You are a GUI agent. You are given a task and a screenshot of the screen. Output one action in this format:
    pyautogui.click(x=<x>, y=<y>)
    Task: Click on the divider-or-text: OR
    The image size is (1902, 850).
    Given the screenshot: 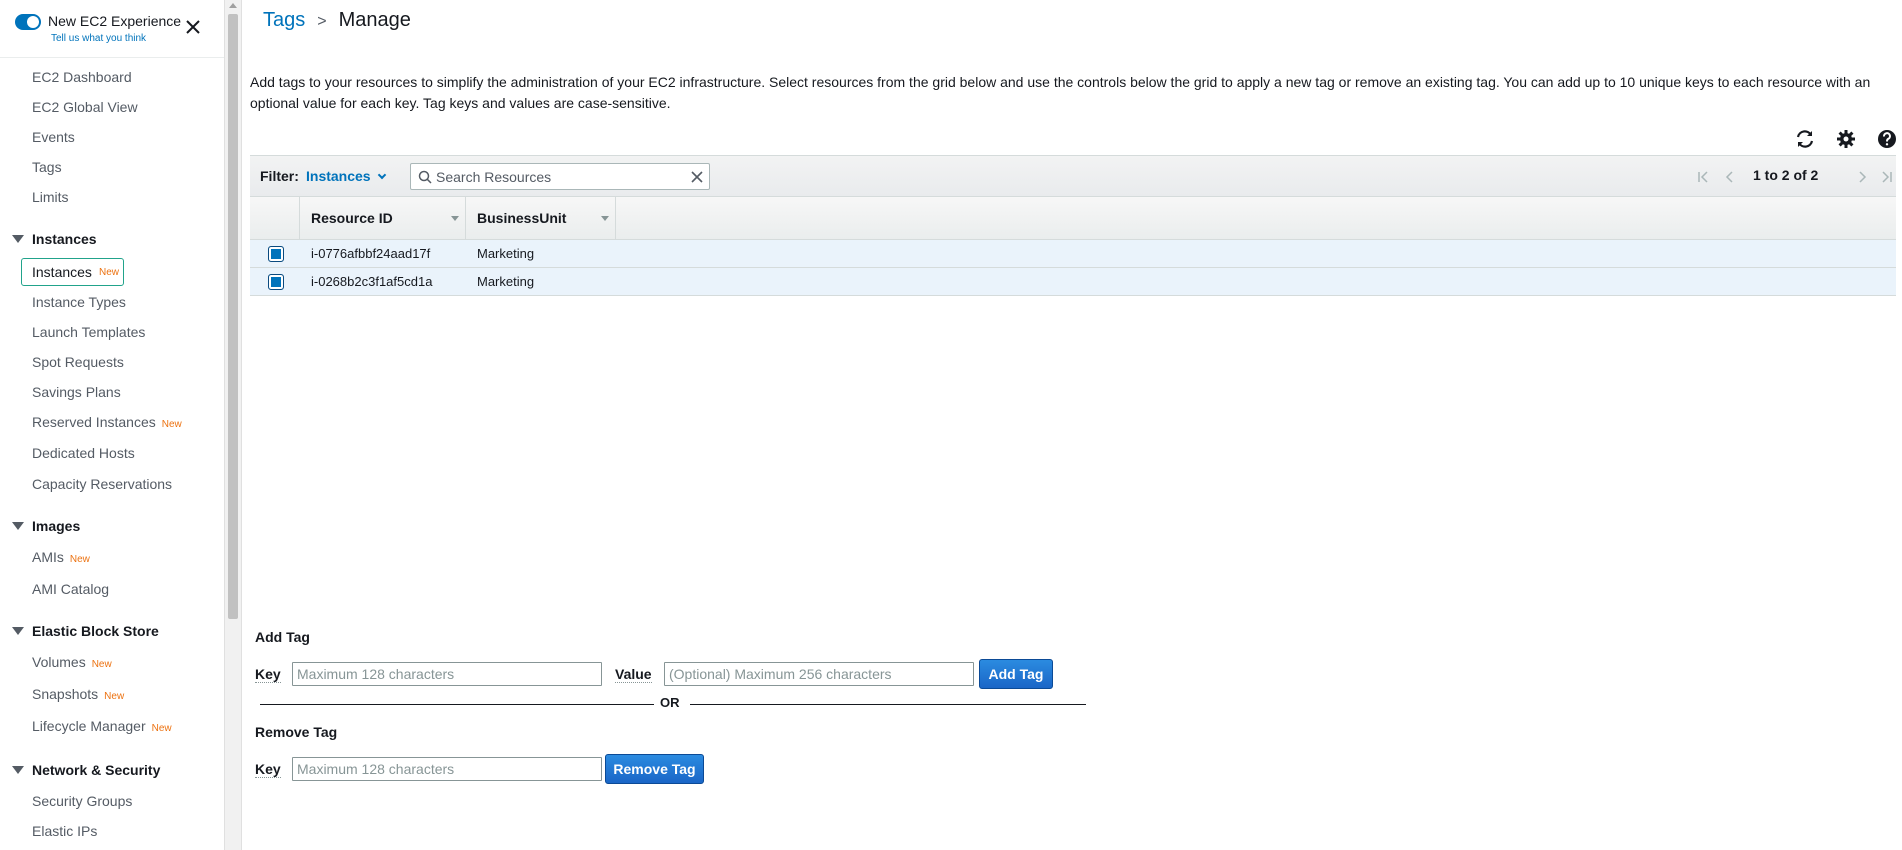 What is the action you would take?
    pyautogui.click(x=670, y=702)
    